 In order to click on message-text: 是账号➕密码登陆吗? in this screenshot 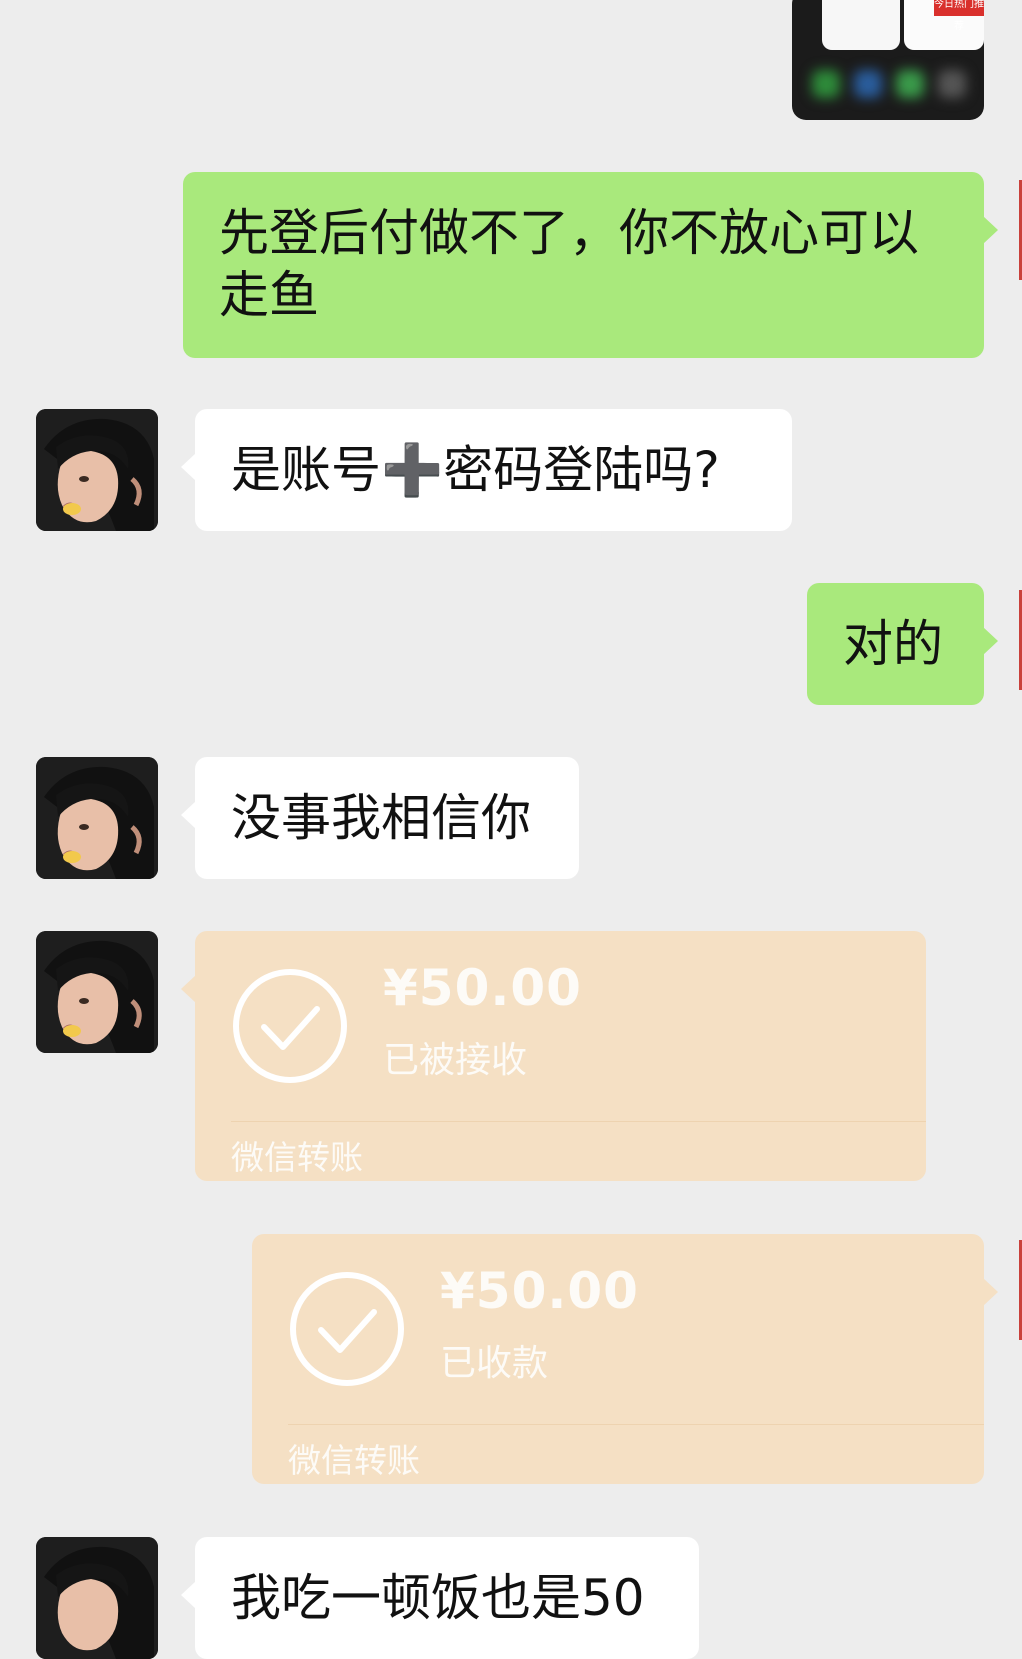, I will do `click(475, 470)`.